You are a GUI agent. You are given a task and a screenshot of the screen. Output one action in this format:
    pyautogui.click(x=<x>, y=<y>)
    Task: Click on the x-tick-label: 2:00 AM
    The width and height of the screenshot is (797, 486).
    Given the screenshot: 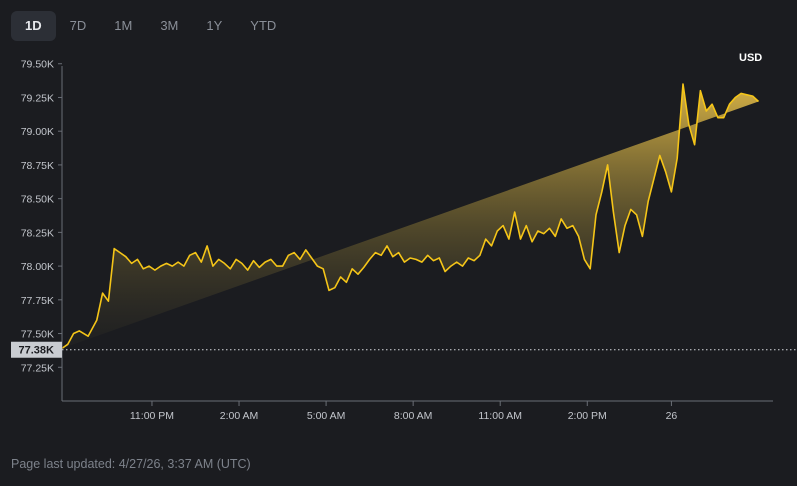 What is the action you would take?
    pyautogui.click(x=239, y=416)
    